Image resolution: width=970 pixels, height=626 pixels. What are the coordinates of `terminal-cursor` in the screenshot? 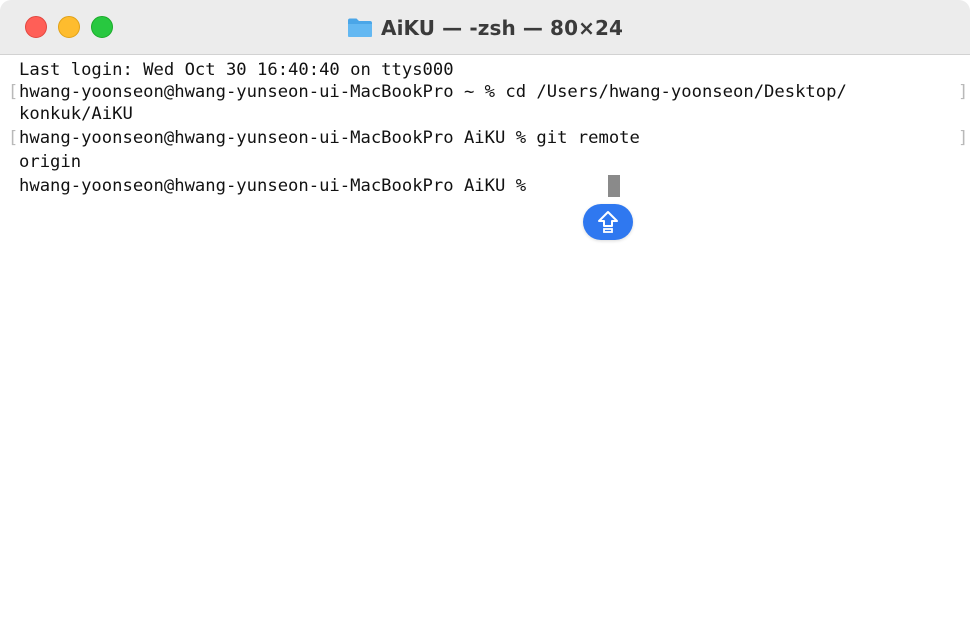 It's located at (614, 186).